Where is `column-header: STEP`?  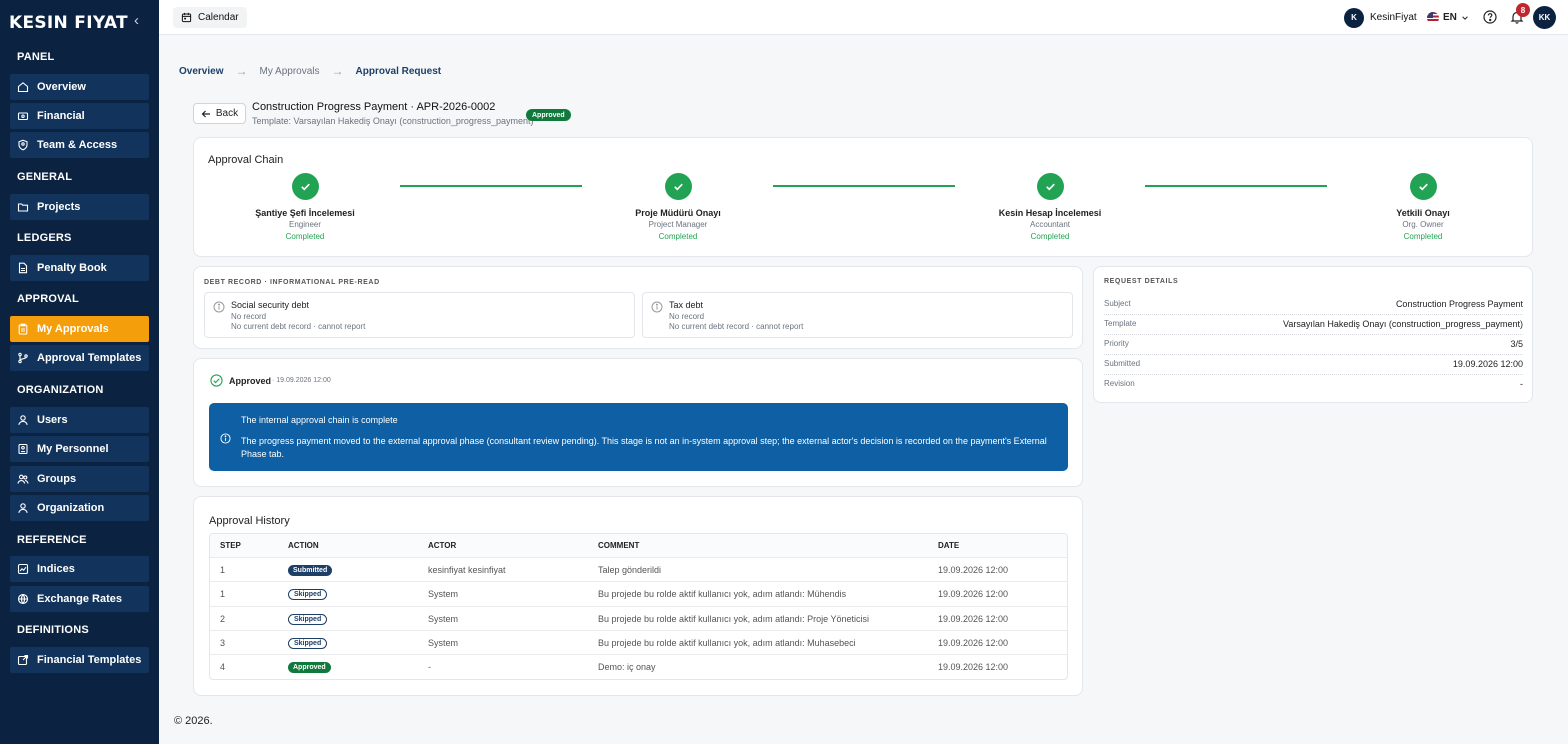 column-header: STEP is located at coordinates (230, 545).